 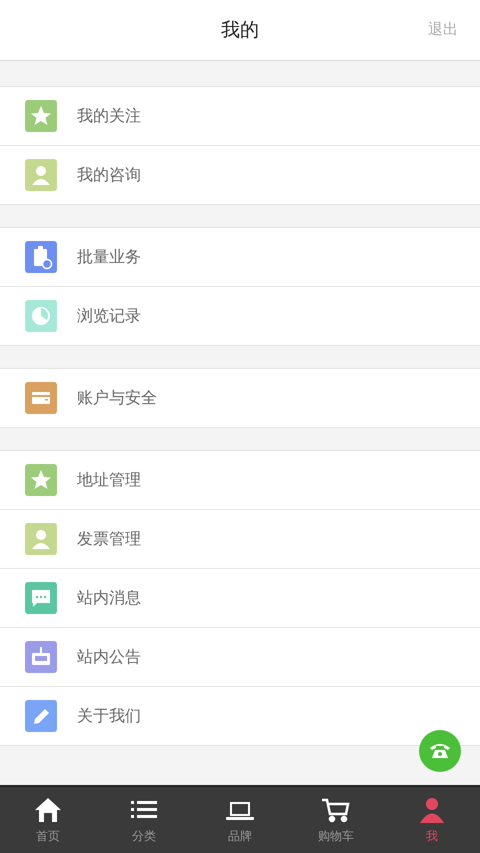 I want to click on tab: 首页, so click(x=48, y=820).